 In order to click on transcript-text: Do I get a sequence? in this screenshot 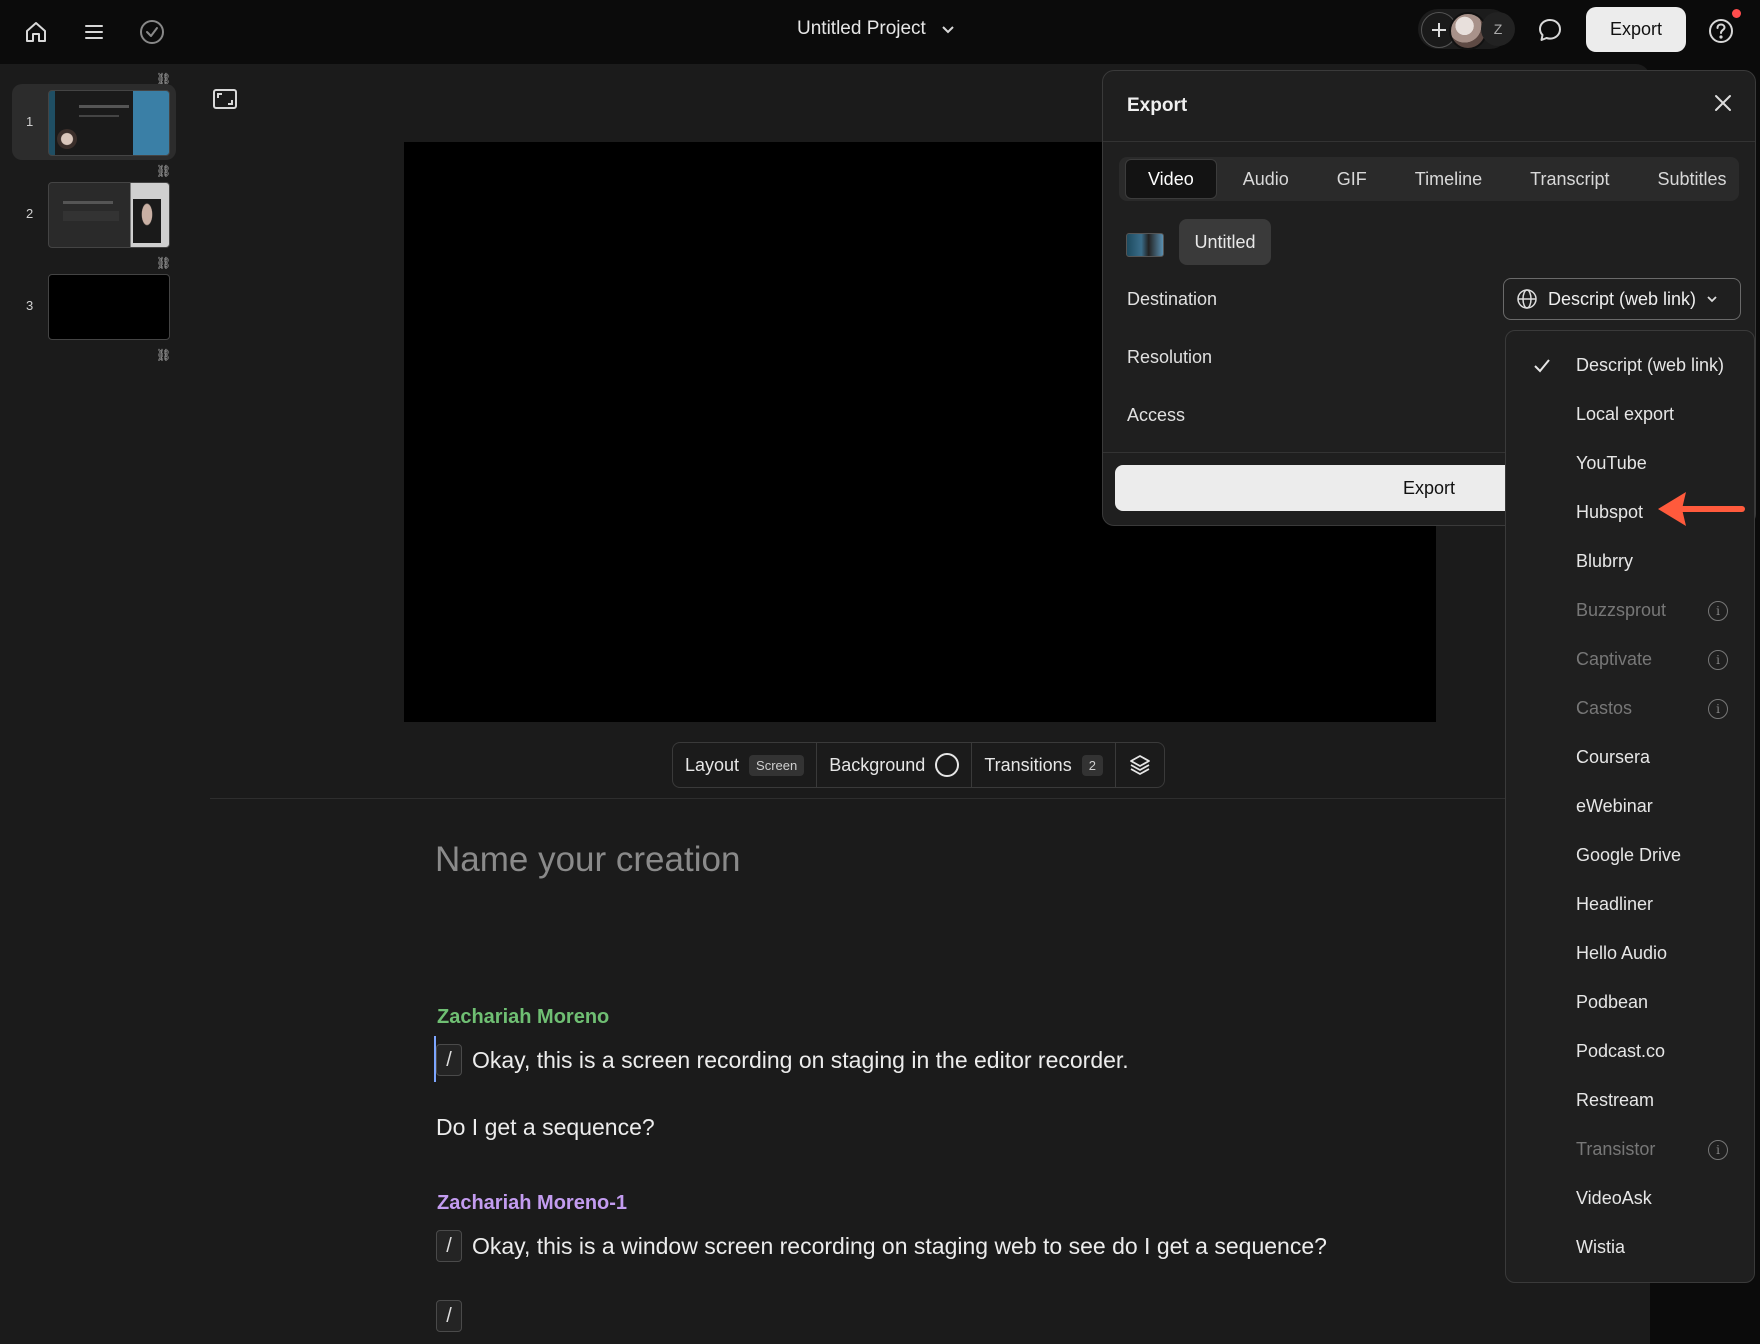, I will do `click(545, 1127)`.